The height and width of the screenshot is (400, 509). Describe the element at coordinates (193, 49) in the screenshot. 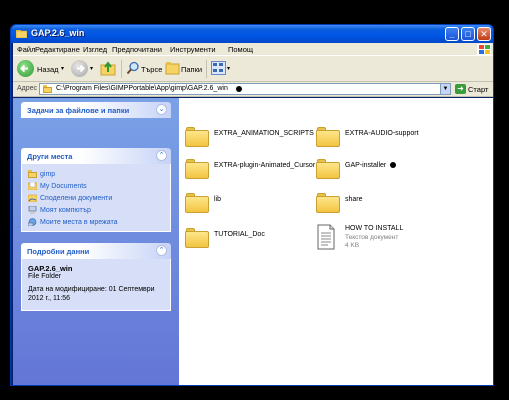

I see `menu-tools: Инструменти` at that location.